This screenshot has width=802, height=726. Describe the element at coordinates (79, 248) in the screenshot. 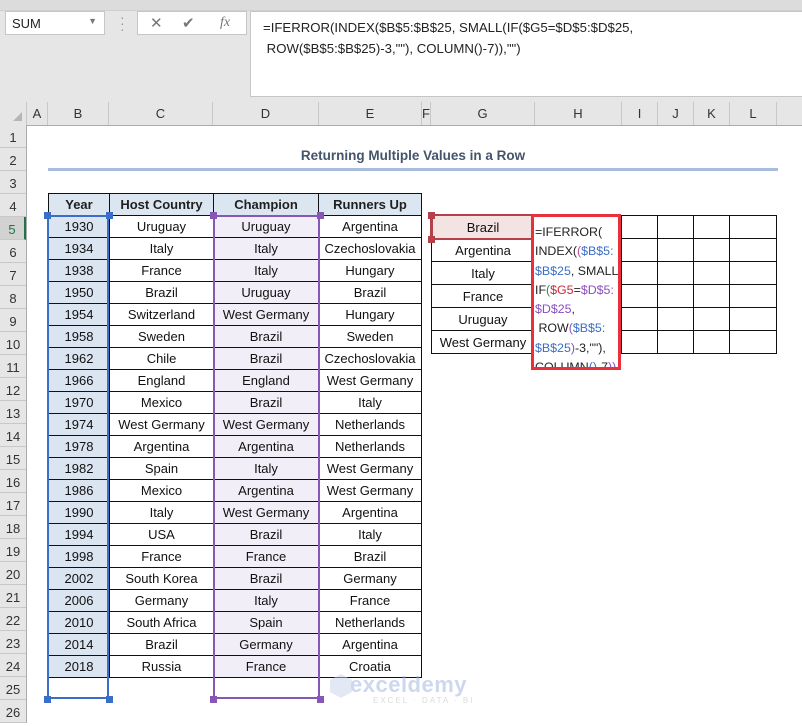

I see `year-cell: 1934` at that location.